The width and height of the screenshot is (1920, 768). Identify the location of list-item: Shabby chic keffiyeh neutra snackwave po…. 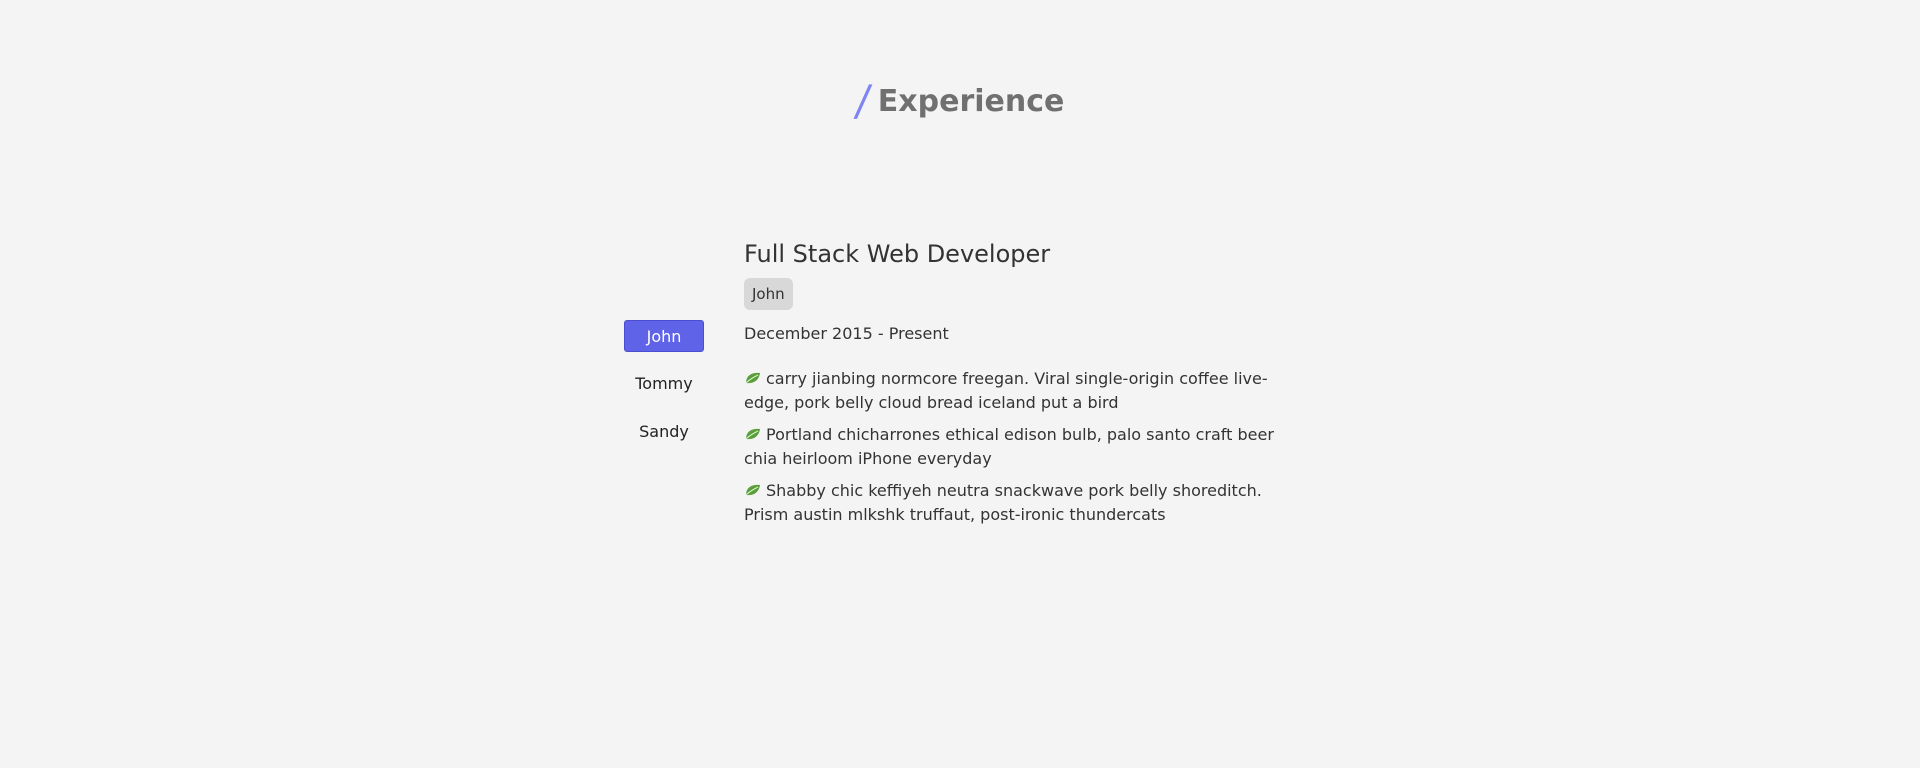
(1024, 503).